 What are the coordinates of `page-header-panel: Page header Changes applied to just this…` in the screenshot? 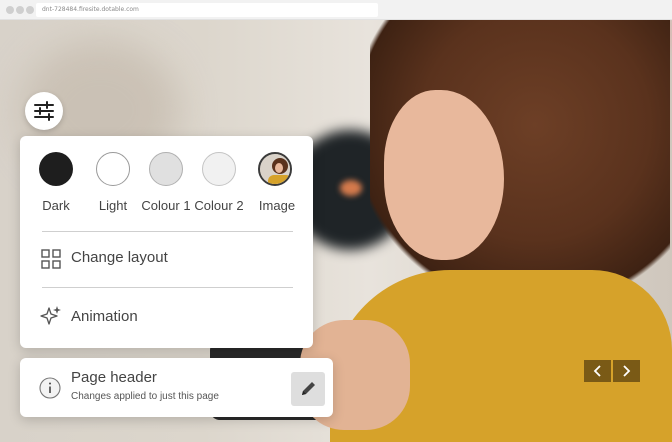 It's located at (176, 387).